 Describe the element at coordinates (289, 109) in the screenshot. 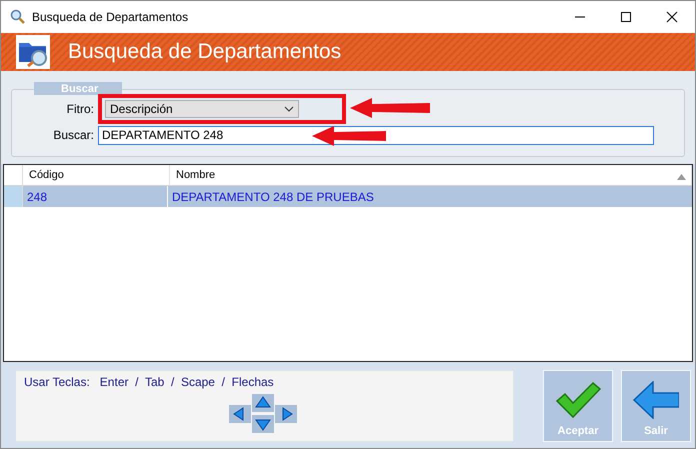

I see `chevron-down-icon` at that location.